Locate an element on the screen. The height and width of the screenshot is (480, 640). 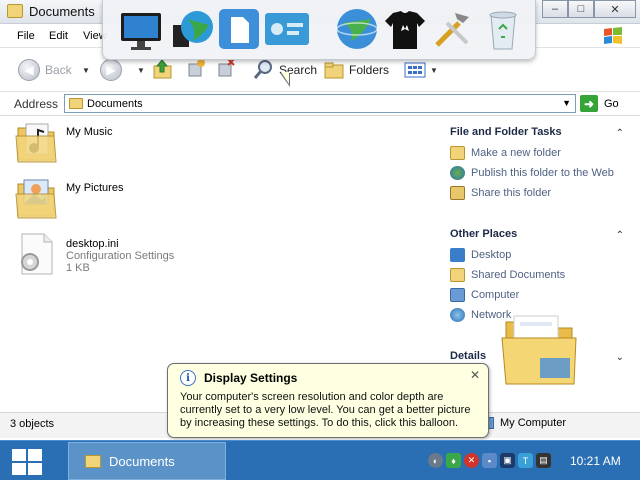
info-icon: i is located at coordinates (188, 378).